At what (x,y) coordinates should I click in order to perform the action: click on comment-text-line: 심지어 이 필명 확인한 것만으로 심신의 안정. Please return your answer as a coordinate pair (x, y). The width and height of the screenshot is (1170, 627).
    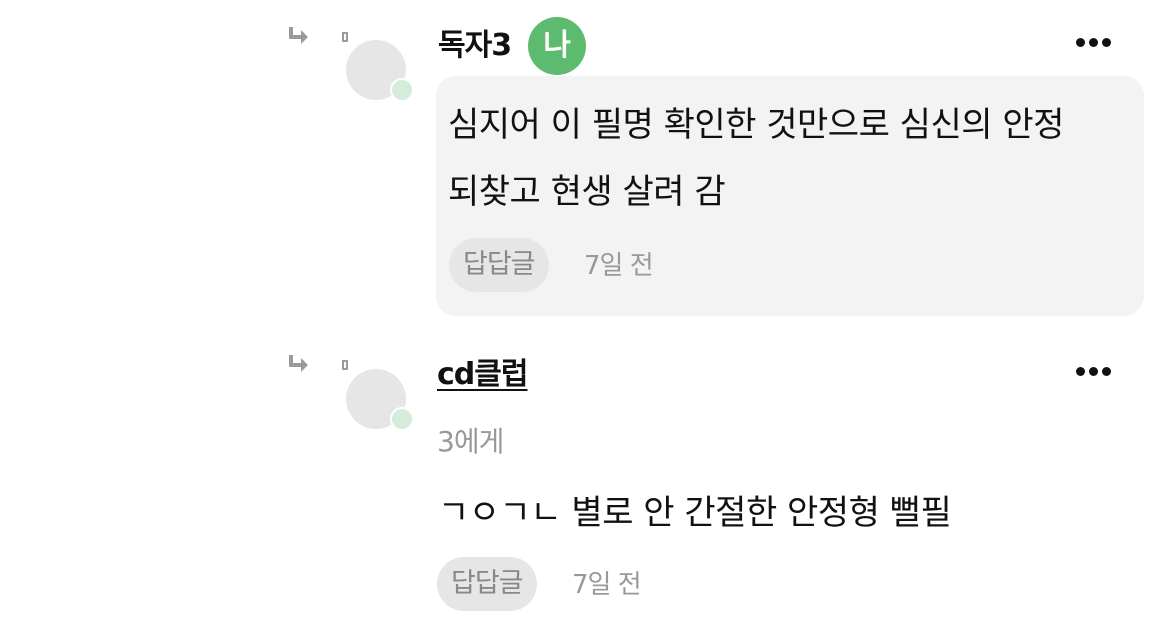
    Looking at the image, I should click on (756, 125).